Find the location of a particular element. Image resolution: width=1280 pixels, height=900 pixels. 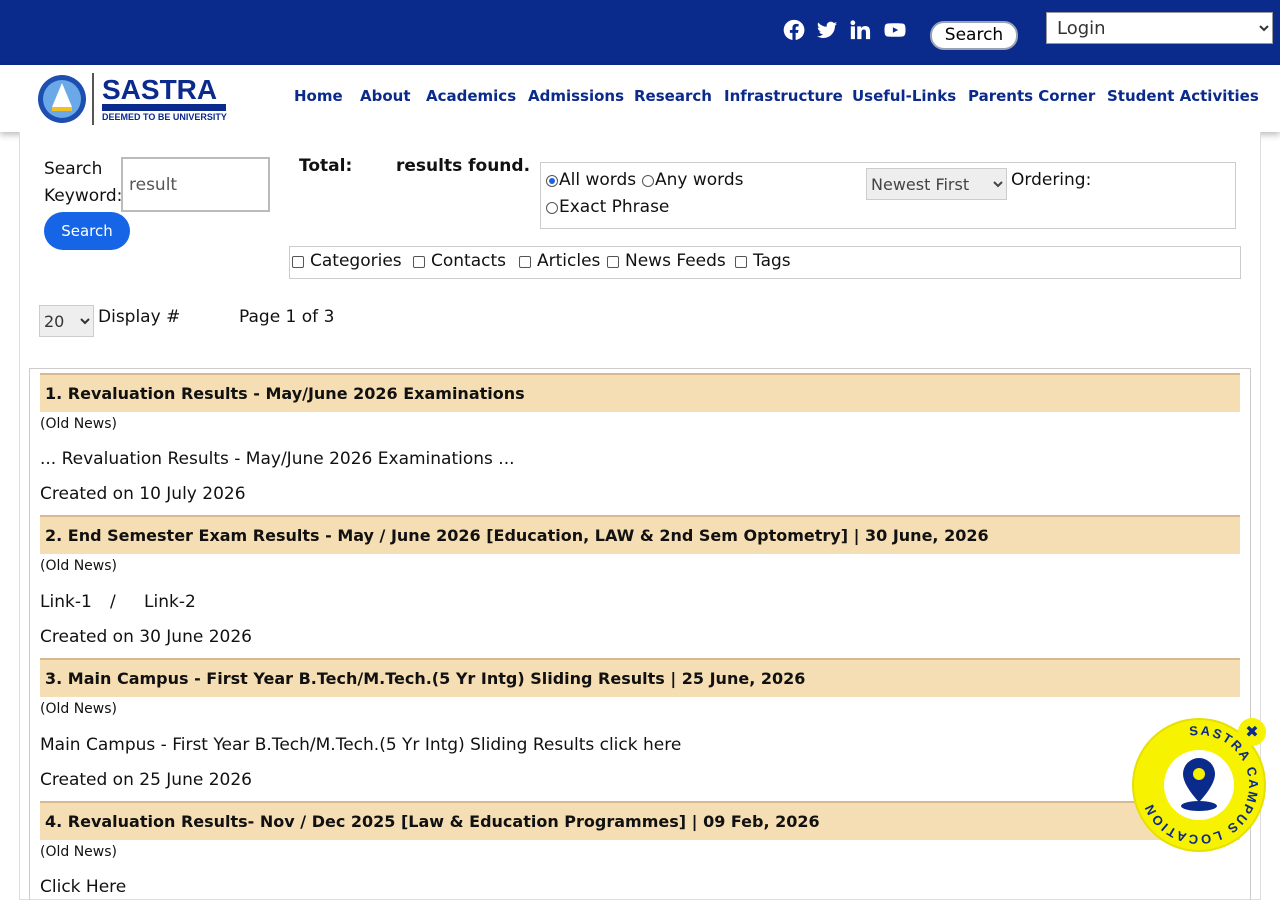

tags-label: Tags is located at coordinates (772, 261).